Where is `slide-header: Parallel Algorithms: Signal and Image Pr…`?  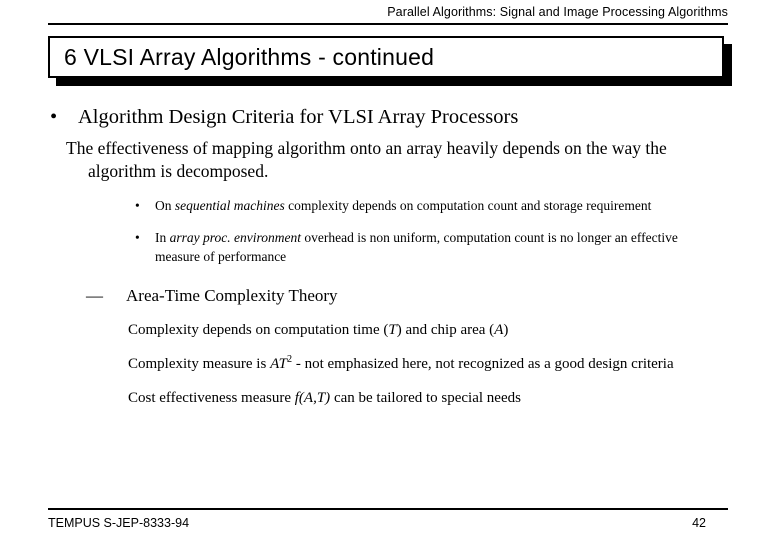 slide-header: Parallel Algorithms: Signal and Image Pr… is located at coordinates (388, 14).